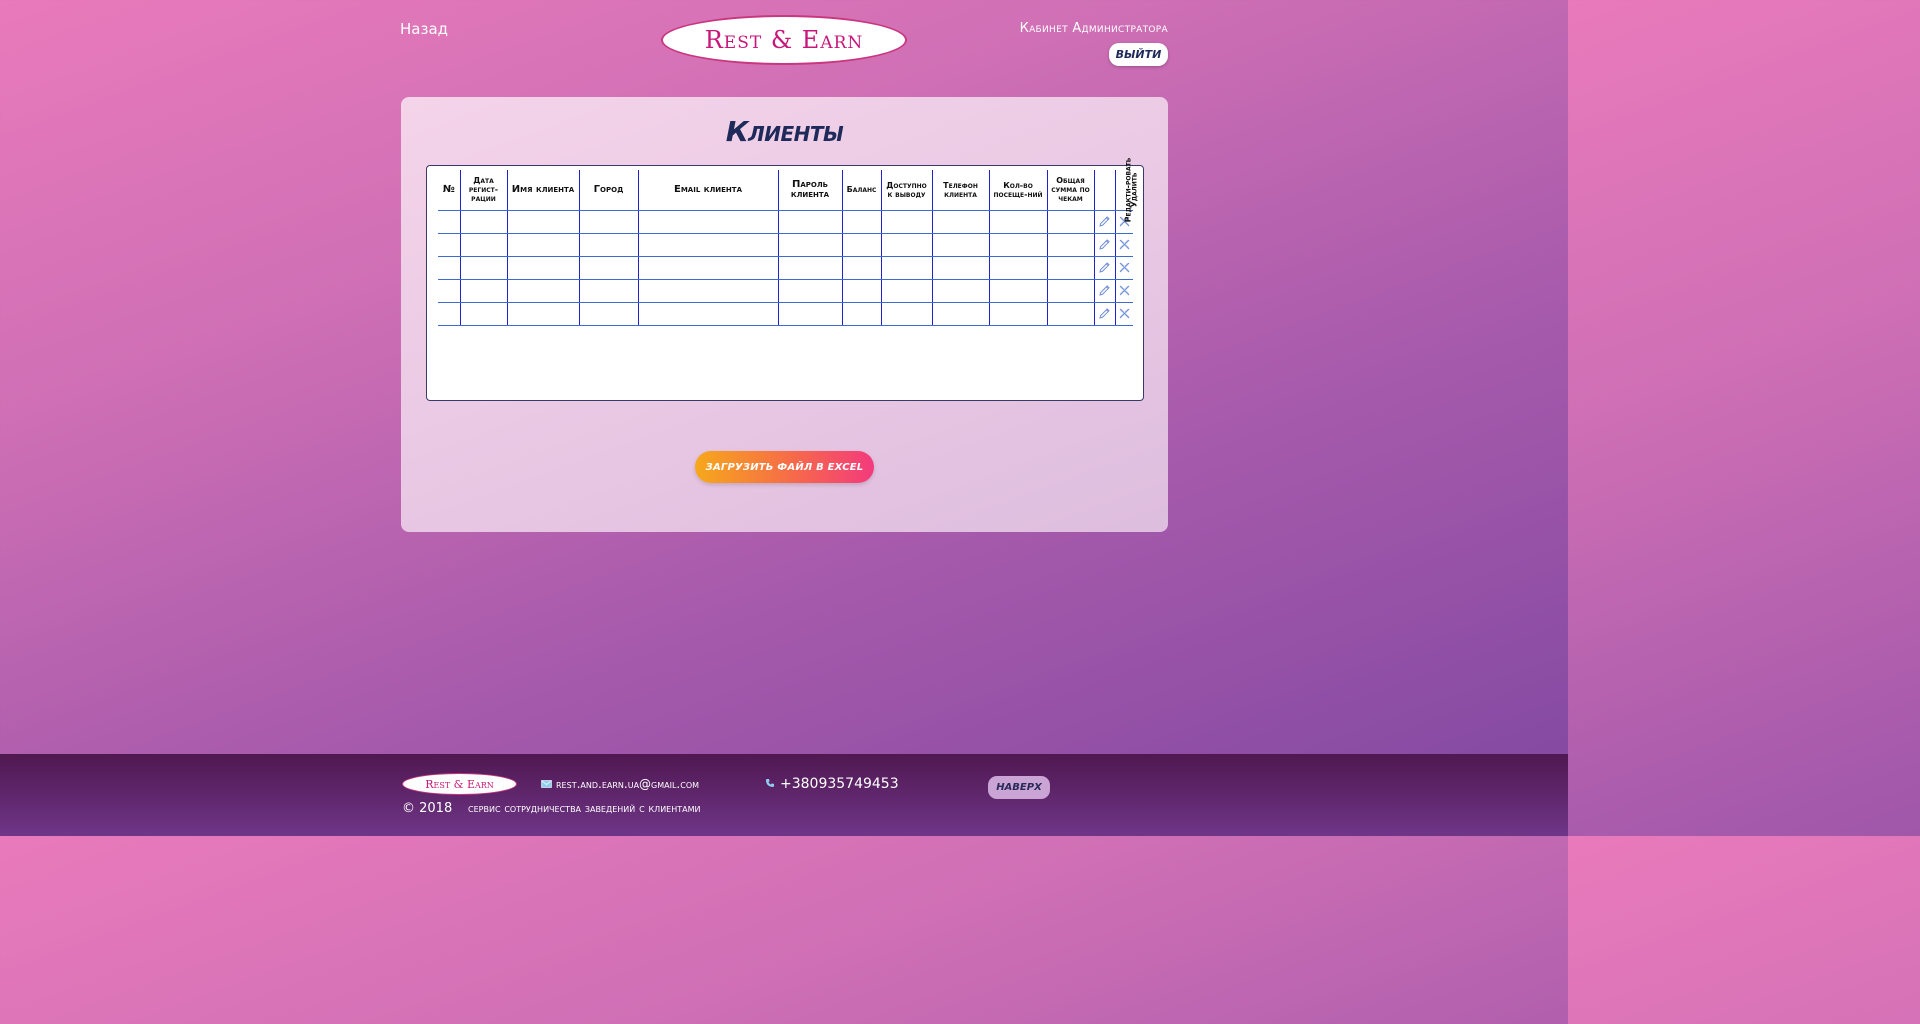  Describe the element at coordinates (708, 190) in the screenshot. I see `column-header-client-email: Email клиента` at that location.